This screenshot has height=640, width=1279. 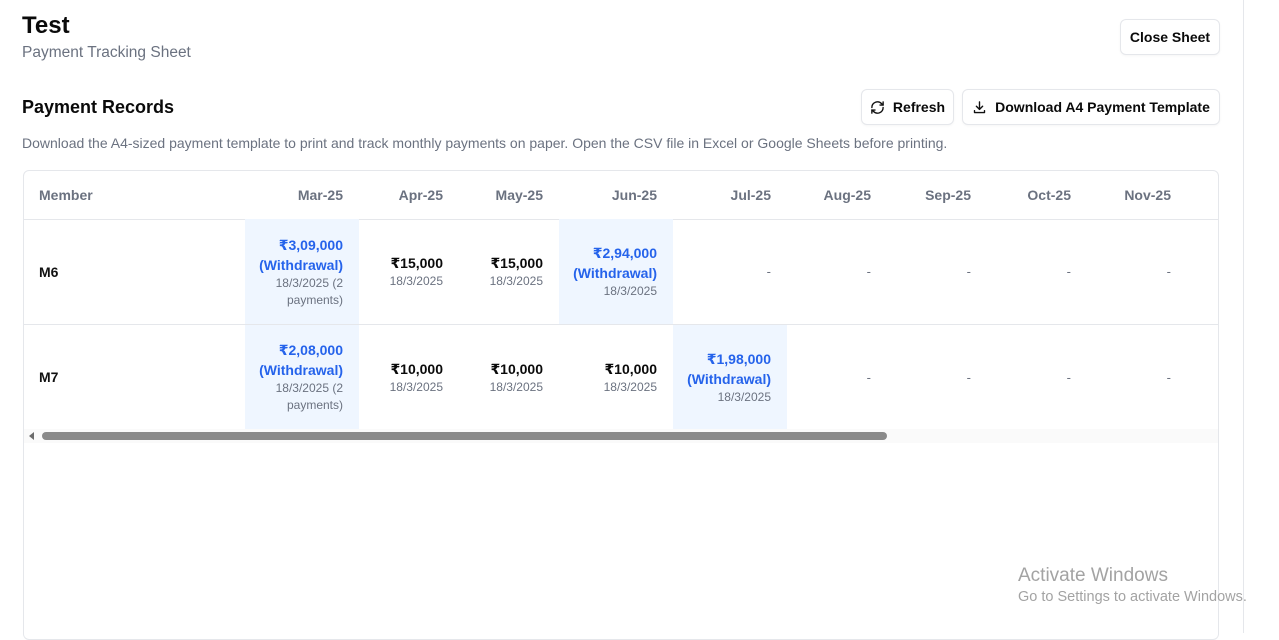 I want to click on payment-cell-withdrawal: ₹2,94,000 (Withdrawal) 18/3/2025, so click(x=616, y=271).